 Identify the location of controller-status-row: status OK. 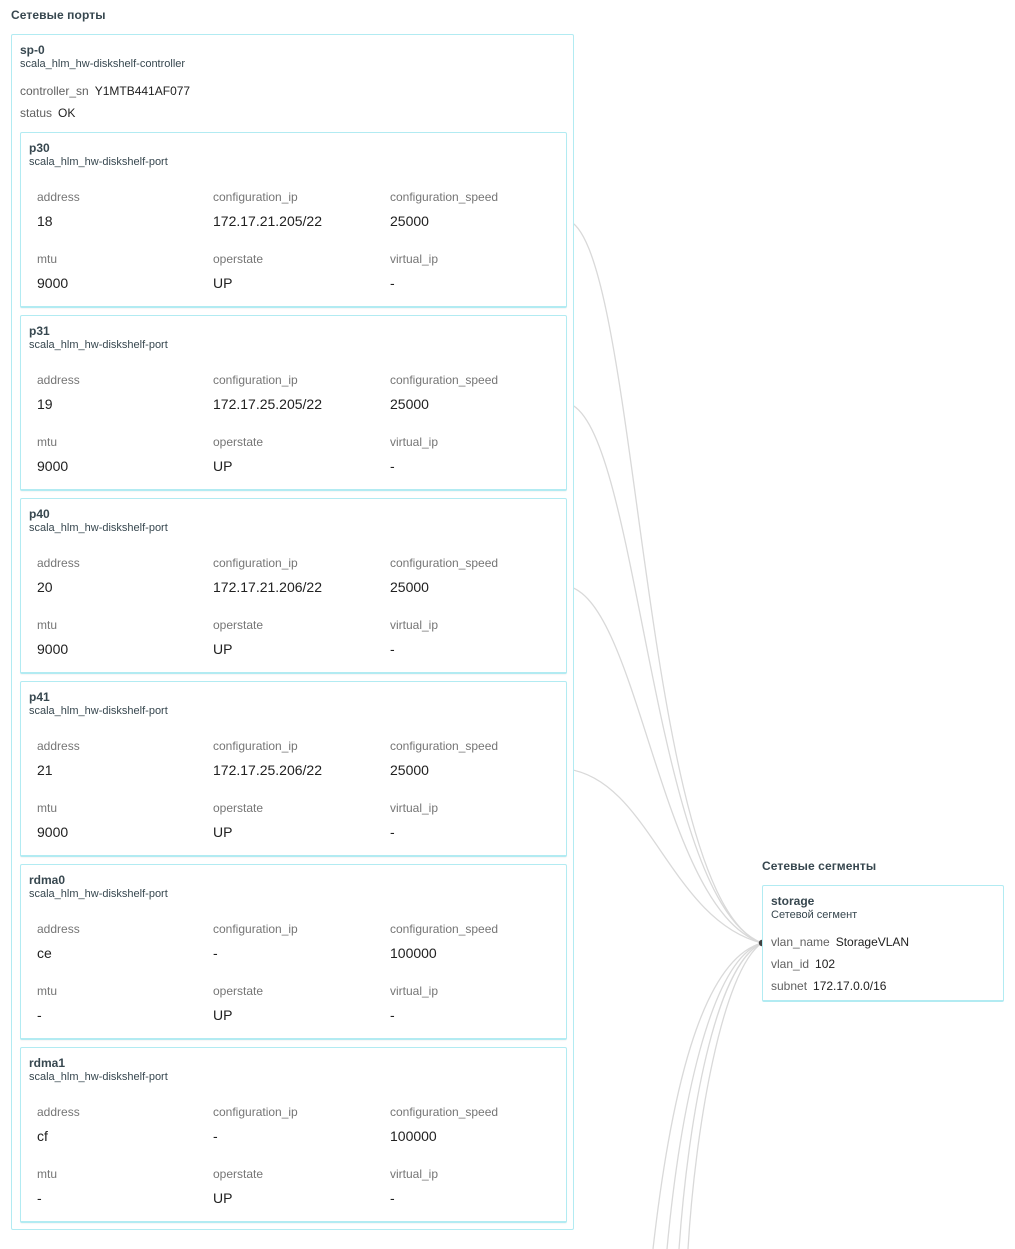
(47, 113).